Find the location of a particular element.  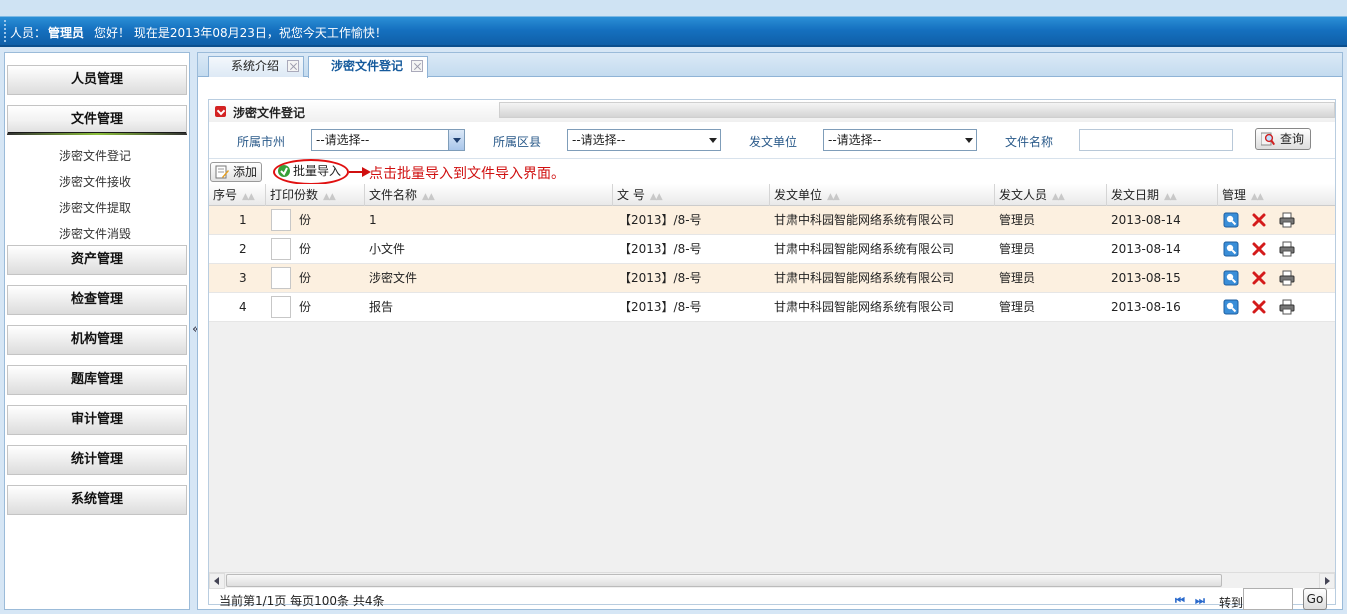

scroll-right-icon is located at coordinates (1327, 581).